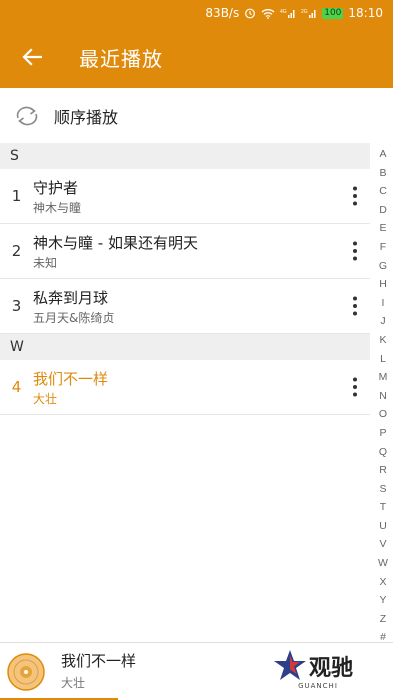 Image resolution: width=393 pixels, height=700 pixels. What do you see at coordinates (250, 13) in the screenshot?
I see `alarm-icon` at bounding box center [250, 13].